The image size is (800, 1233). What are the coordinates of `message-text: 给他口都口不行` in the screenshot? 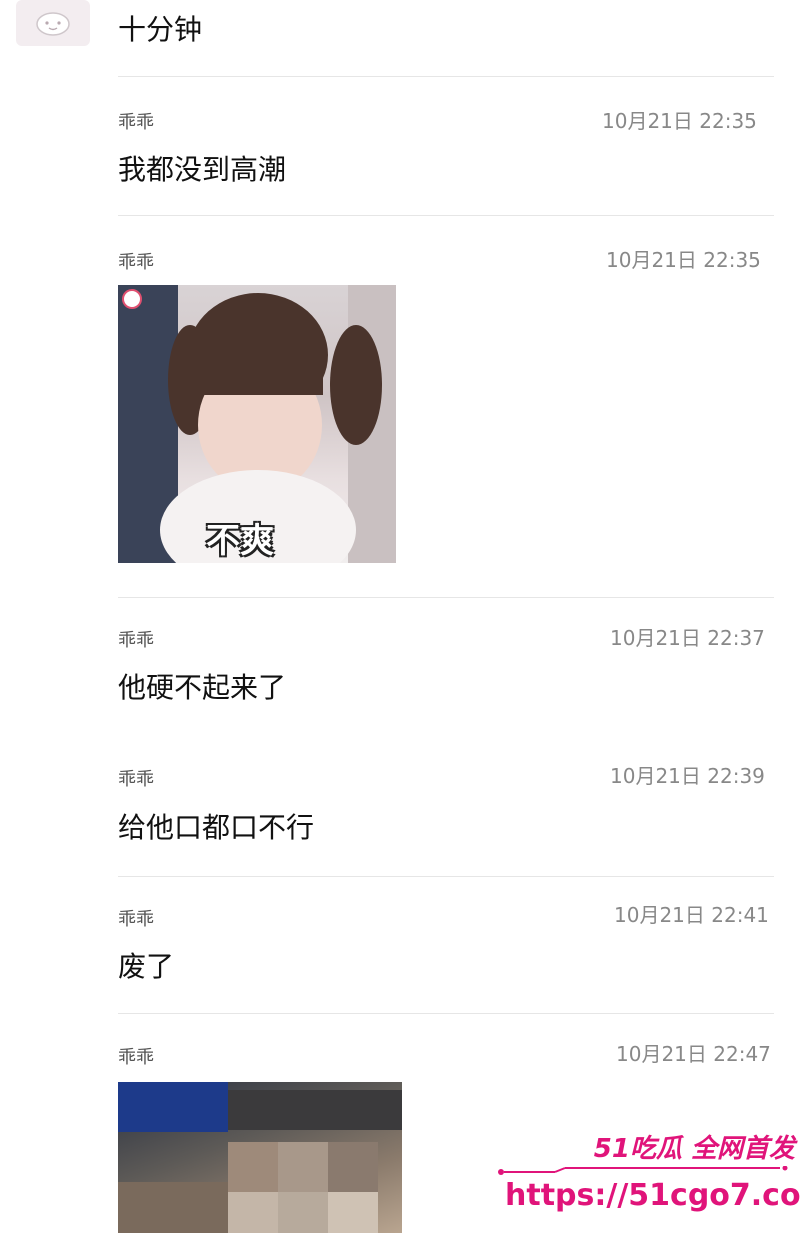 It's located at (216, 827).